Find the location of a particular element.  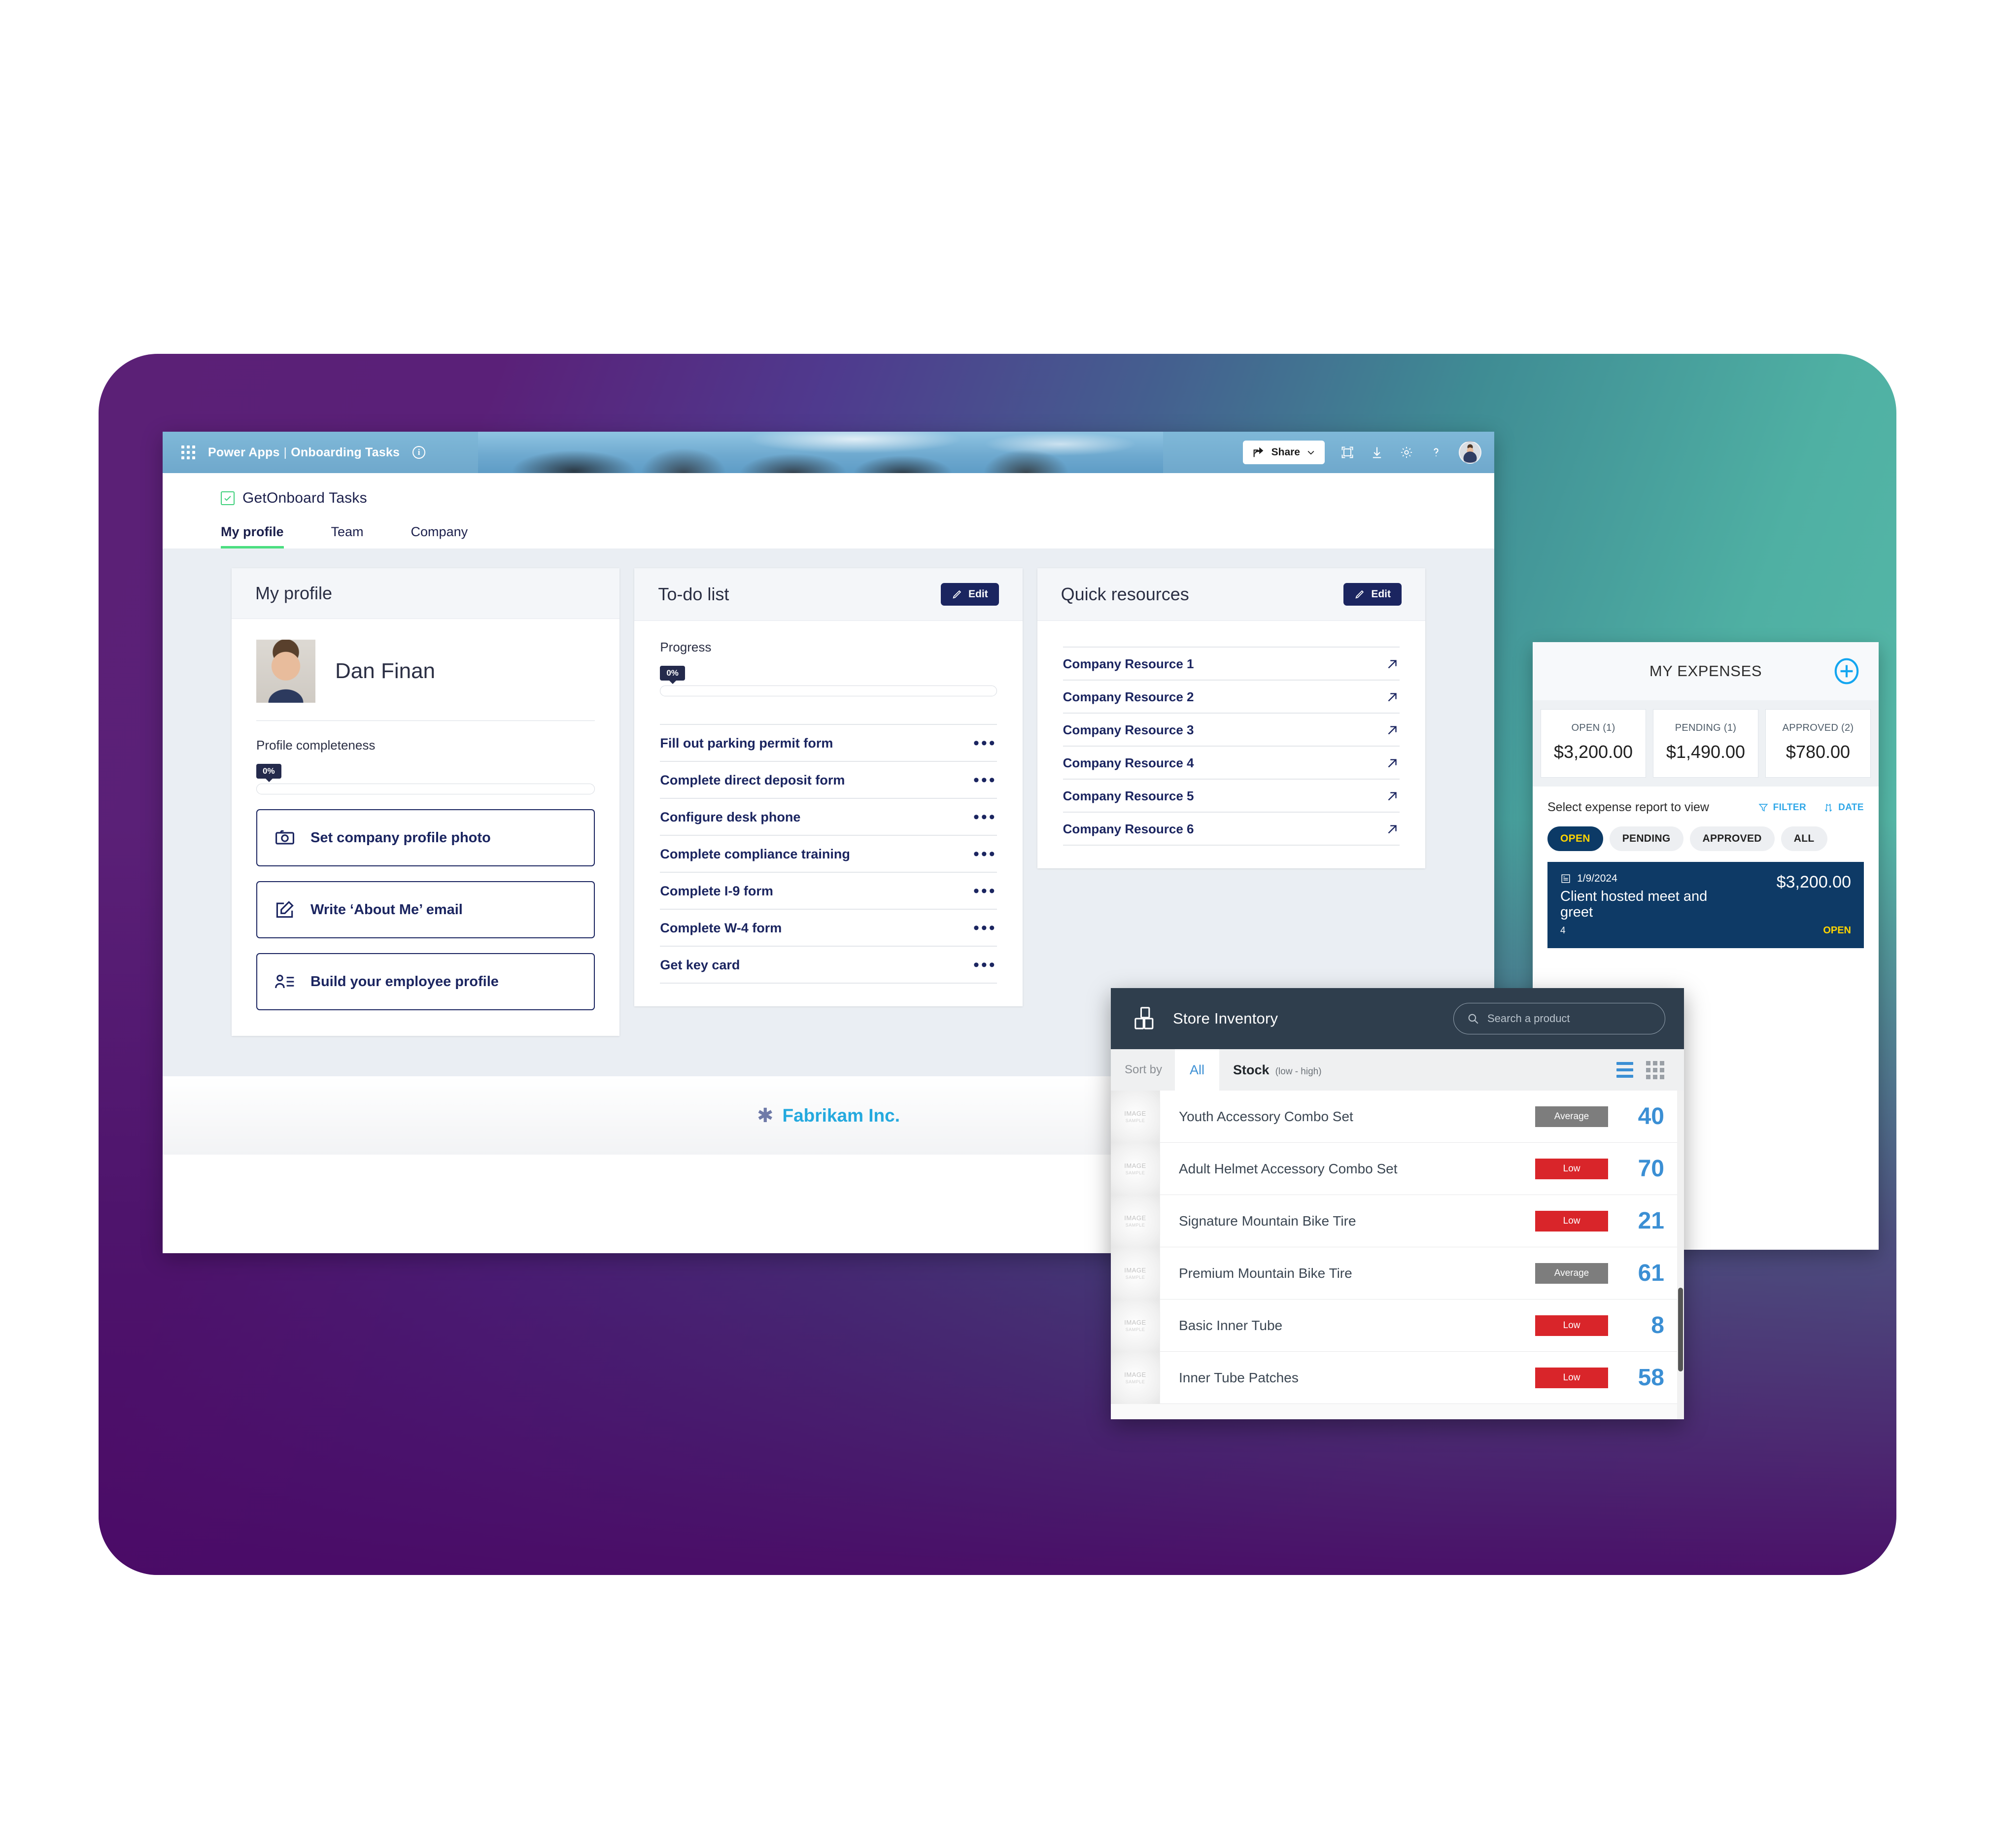

todo-item: Fill out parking permit form ••• is located at coordinates (828, 742).